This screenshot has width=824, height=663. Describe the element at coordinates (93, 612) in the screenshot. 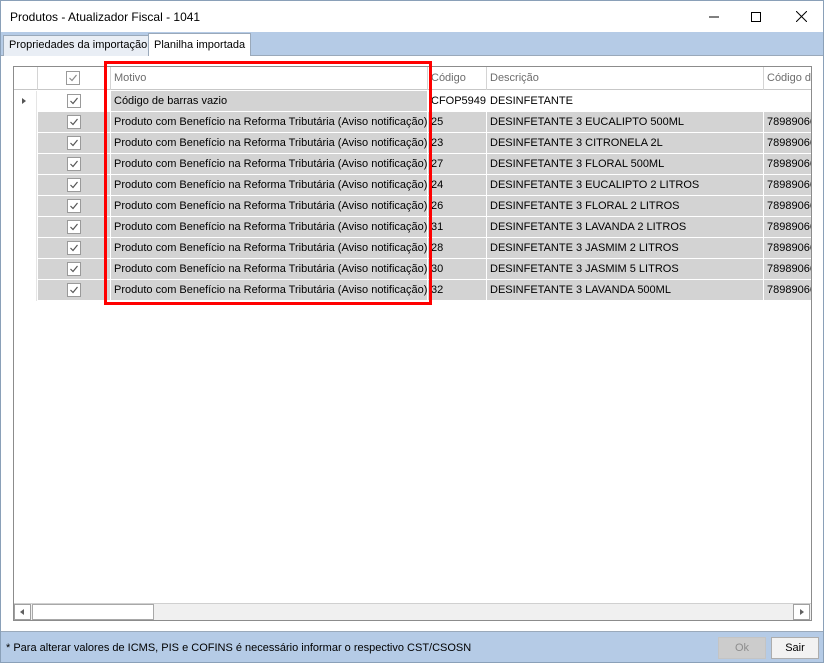

I see `scroll-thumb` at that location.